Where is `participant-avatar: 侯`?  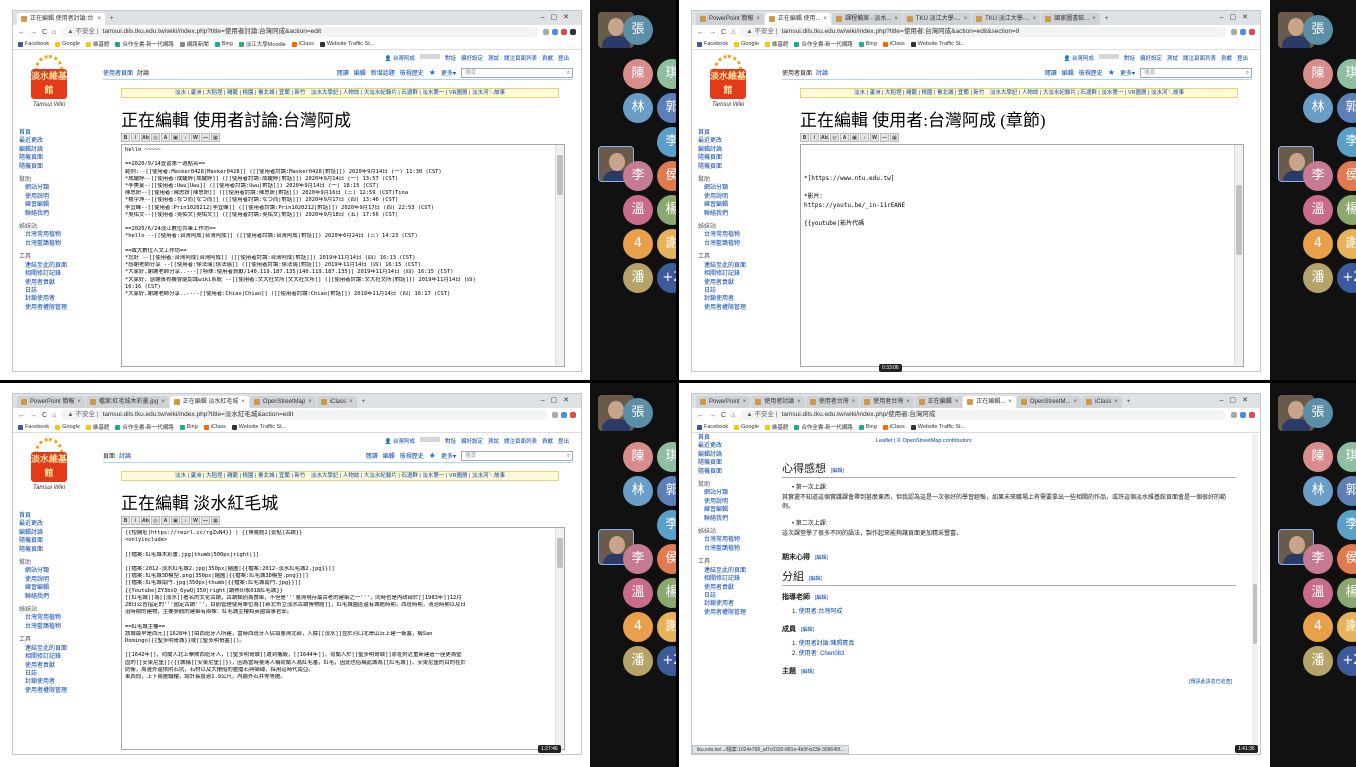
participant-avatar: 侯 is located at coordinates (666, 176).